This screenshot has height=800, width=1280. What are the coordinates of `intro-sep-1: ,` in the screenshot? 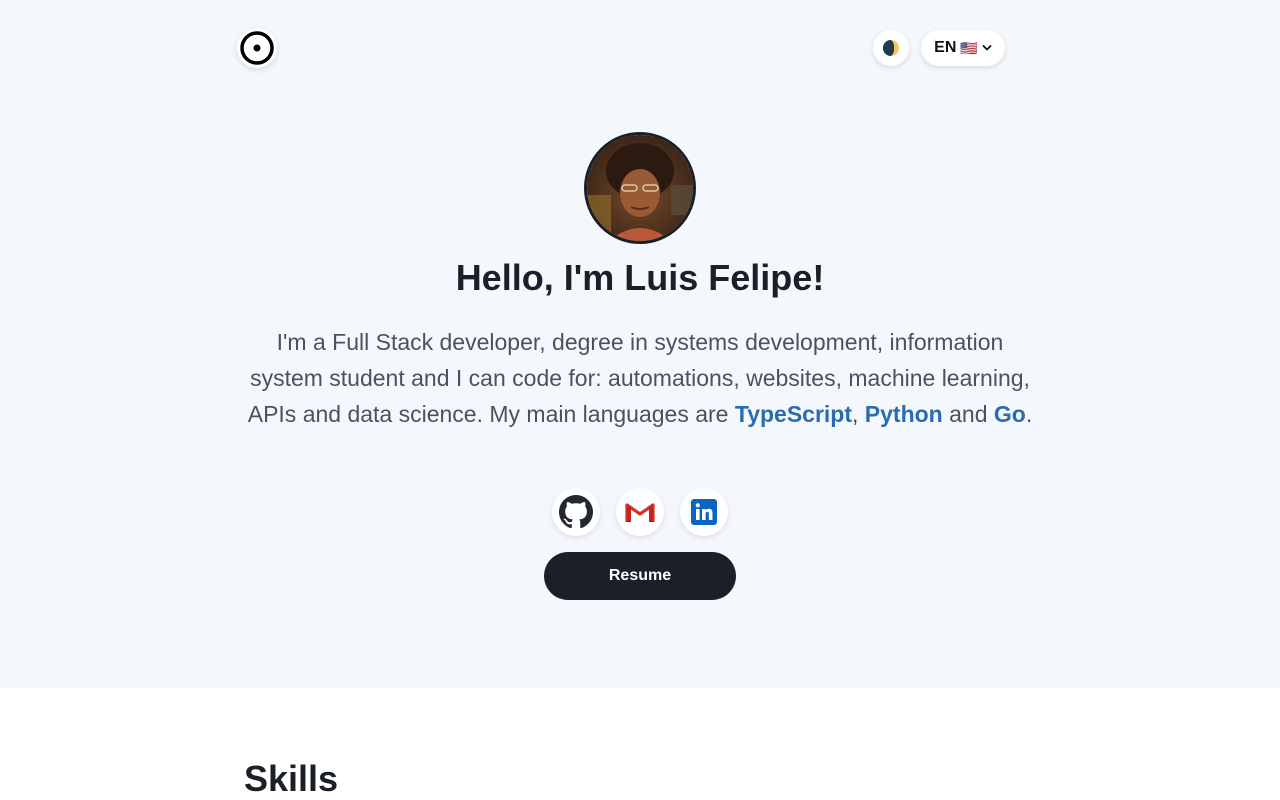 It's located at (858, 414).